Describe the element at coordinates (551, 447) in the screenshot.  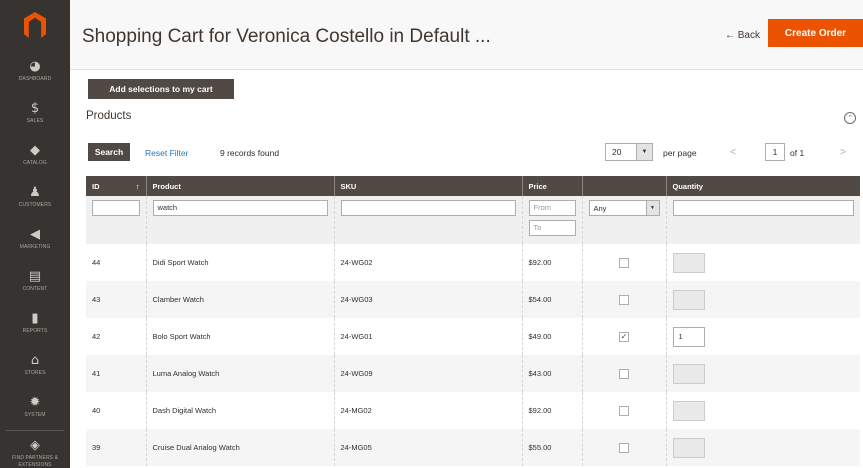
I see `cell-price: $55.00` at that location.